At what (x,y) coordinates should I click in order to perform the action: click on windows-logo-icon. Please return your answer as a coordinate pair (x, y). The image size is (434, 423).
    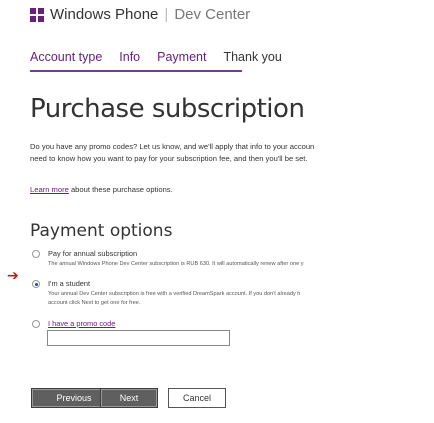
    Looking at the image, I should click on (37, 14).